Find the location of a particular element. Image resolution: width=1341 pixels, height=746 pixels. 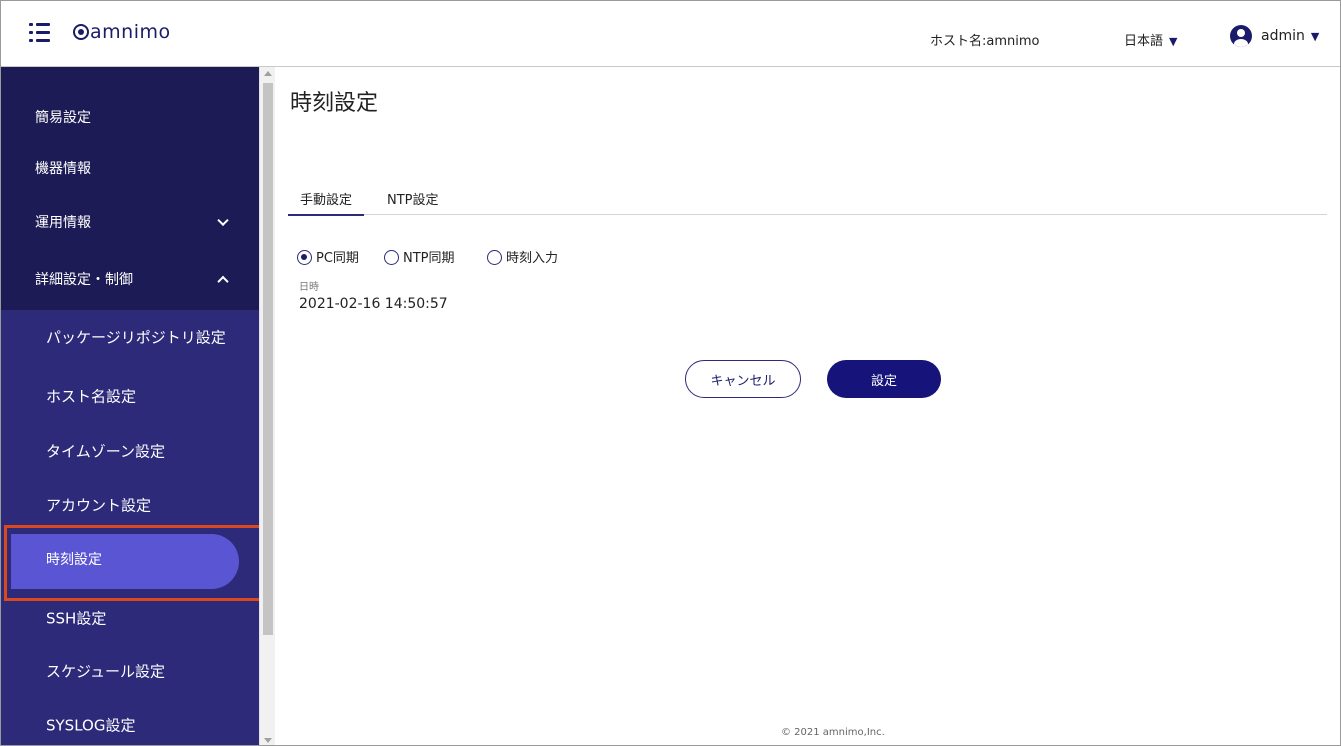

sidebar-item-label: 機器情報 is located at coordinates (63, 168).